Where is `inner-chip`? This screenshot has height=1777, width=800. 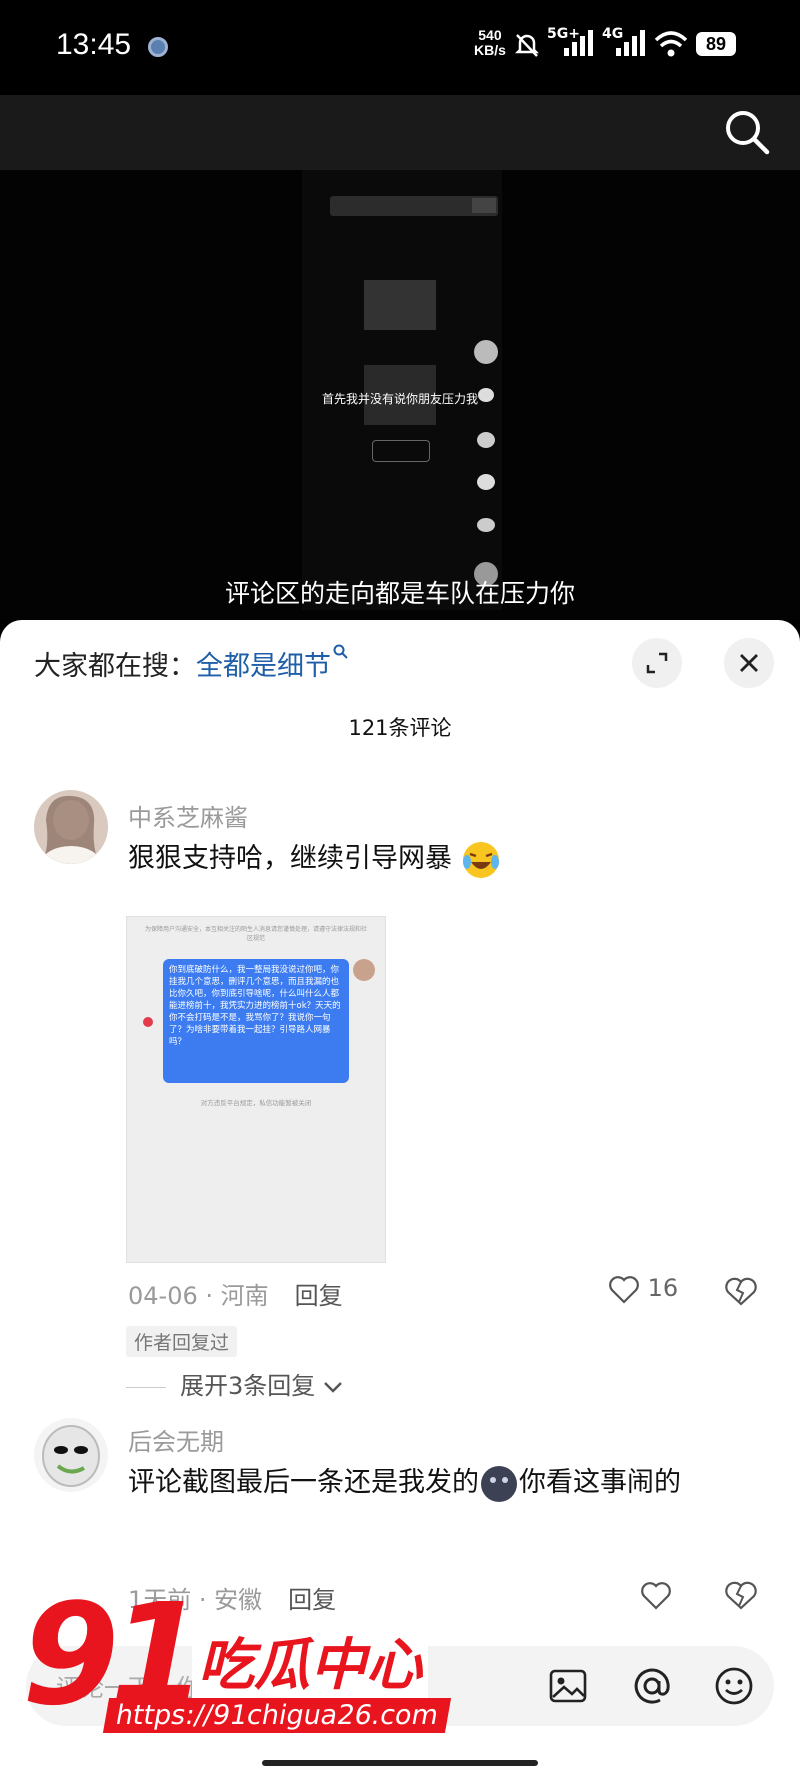
inner-chip is located at coordinates (401, 451).